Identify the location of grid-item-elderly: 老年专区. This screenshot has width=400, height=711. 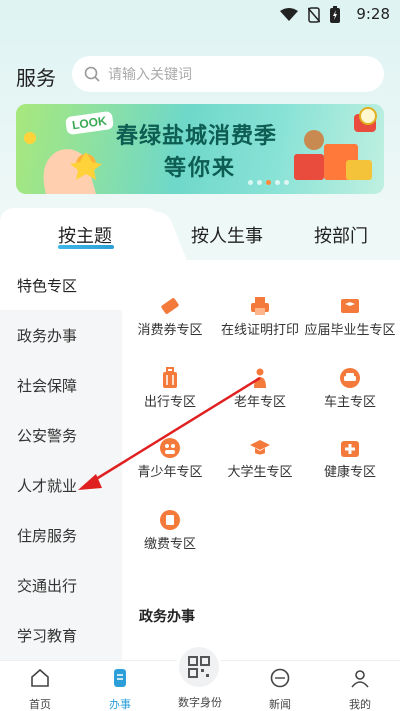
(260, 388).